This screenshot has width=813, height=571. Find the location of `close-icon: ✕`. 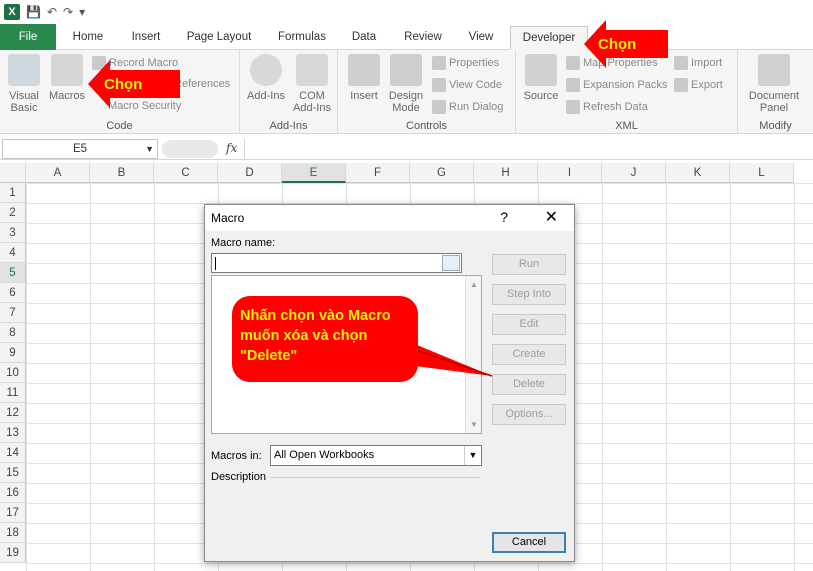

close-icon: ✕ is located at coordinates (551, 217).